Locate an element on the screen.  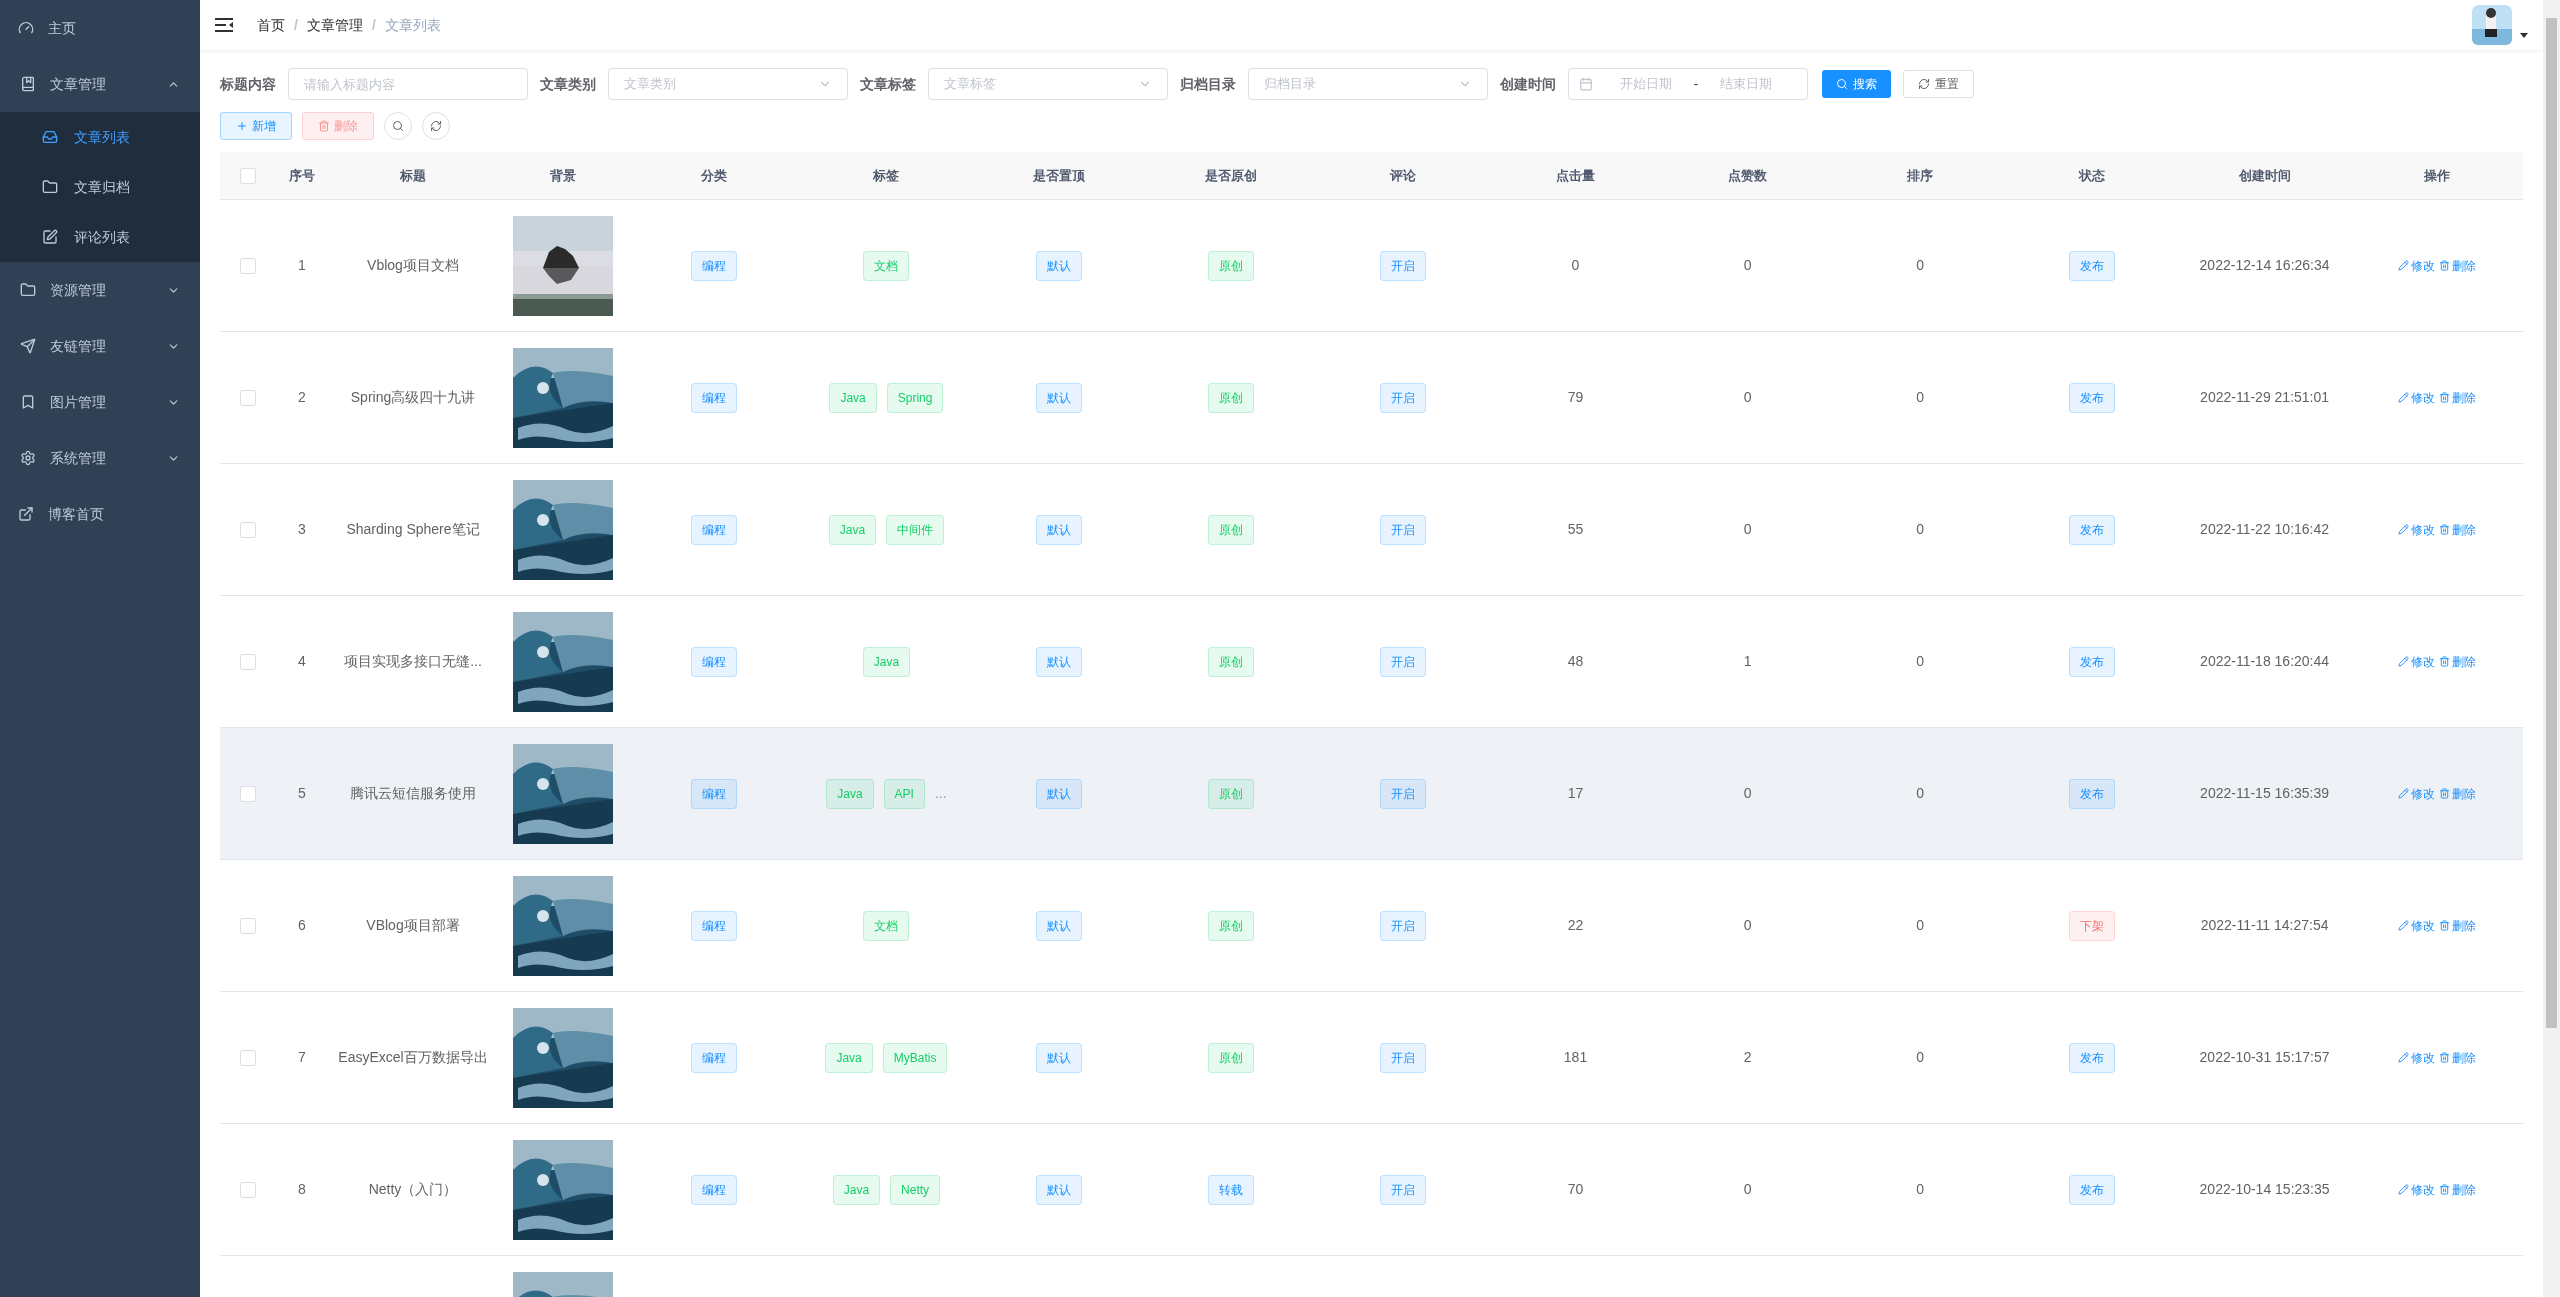
table-cell-text: Vblog项目文档 is located at coordinates (413, 265).